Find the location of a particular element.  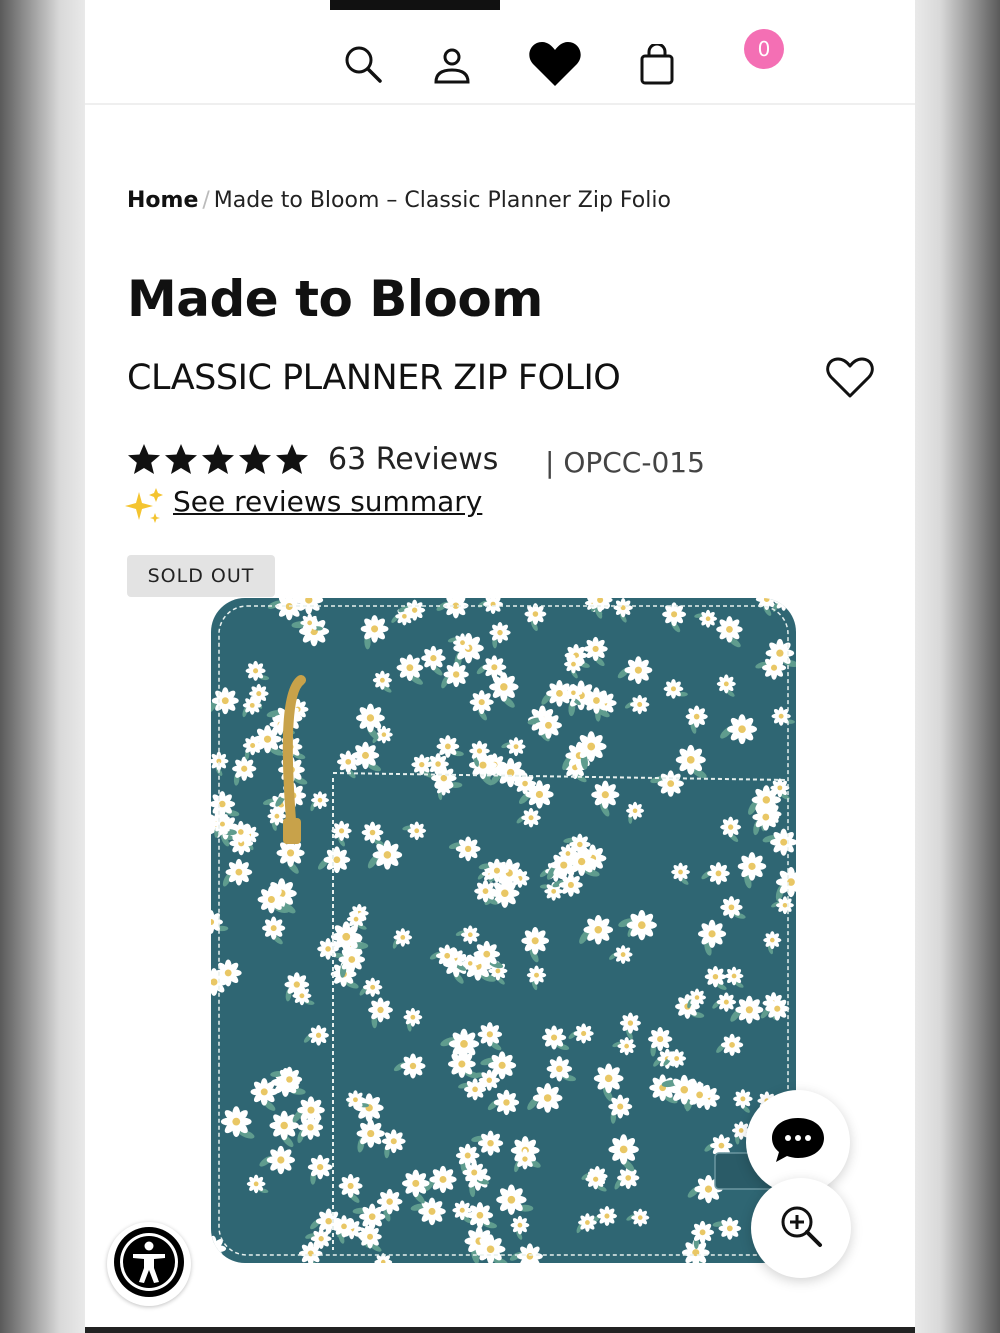

header-toolbar is located at coordinates (500, 66).